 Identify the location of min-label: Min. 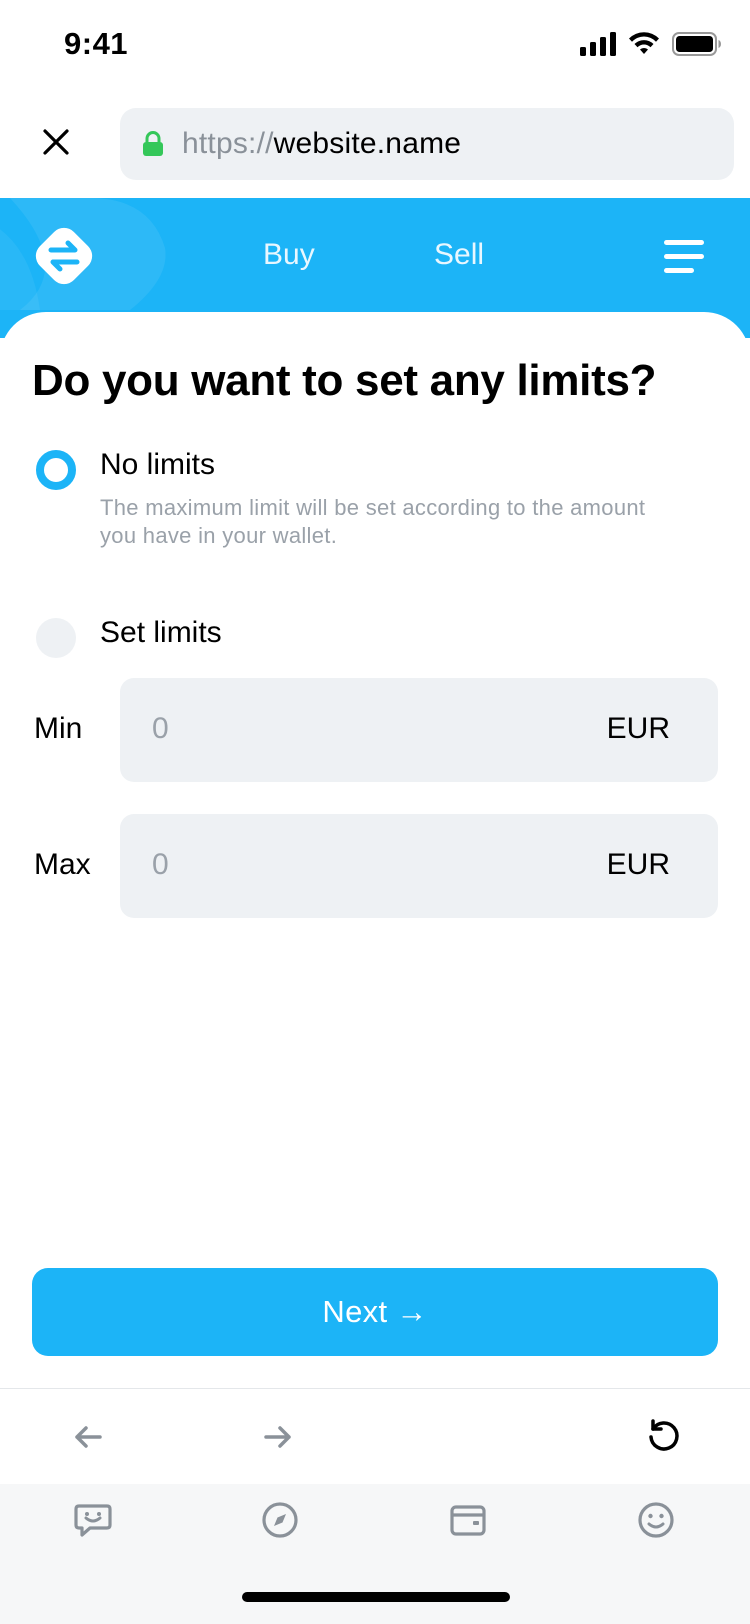
(58, 728).